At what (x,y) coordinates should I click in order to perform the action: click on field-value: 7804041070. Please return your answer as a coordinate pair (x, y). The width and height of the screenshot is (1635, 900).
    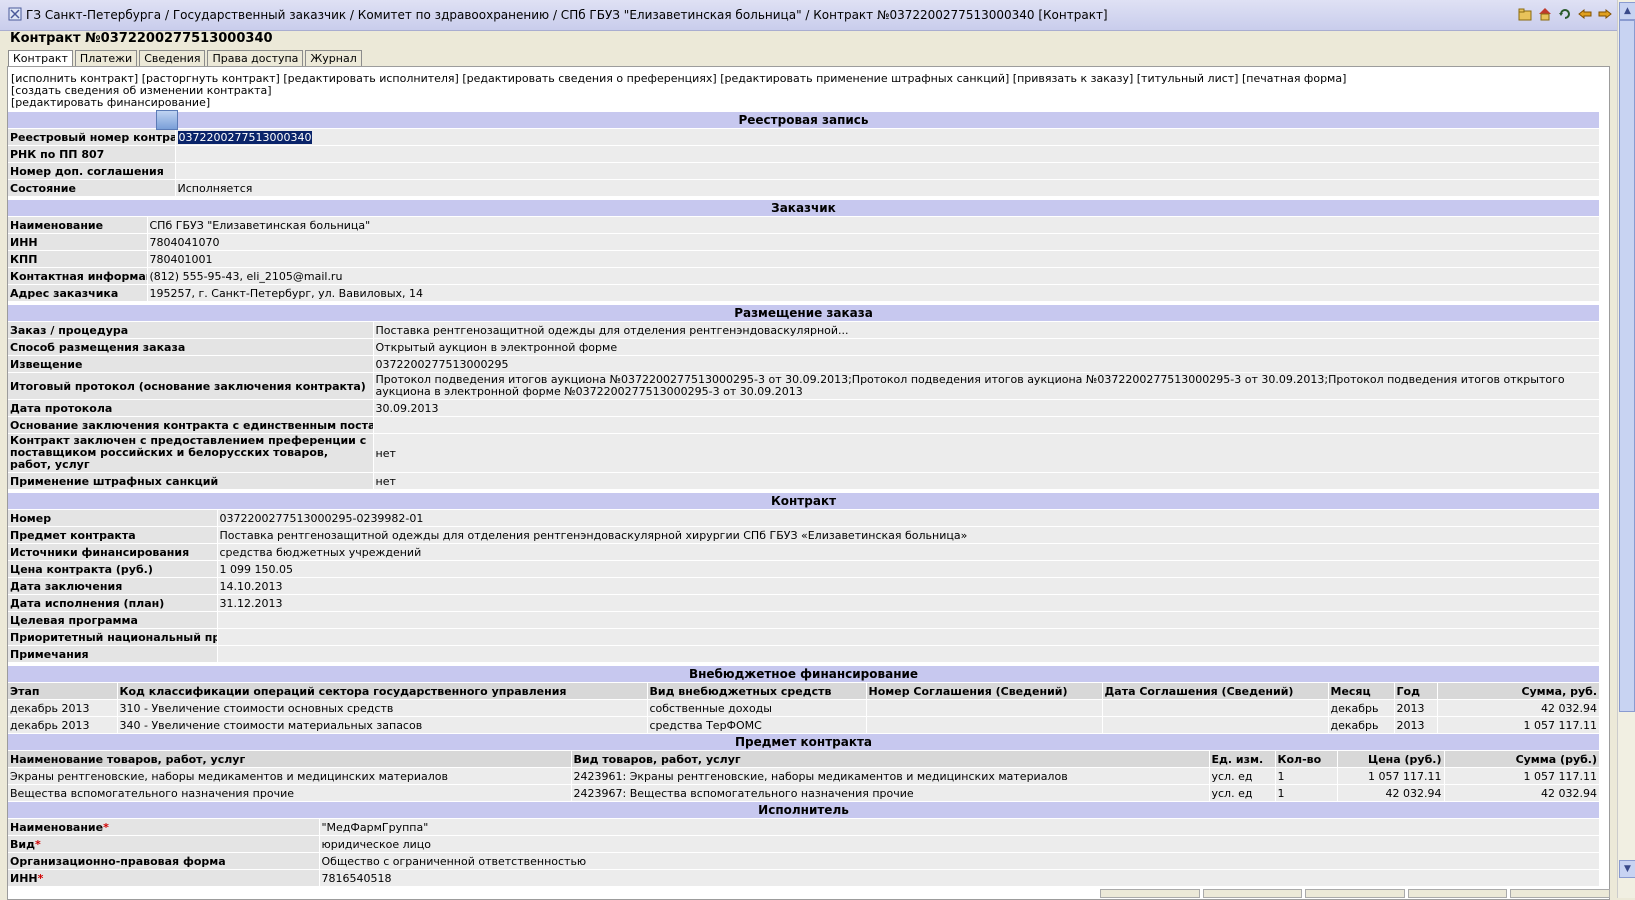
    Looking at the image, I should click on (873, 242).